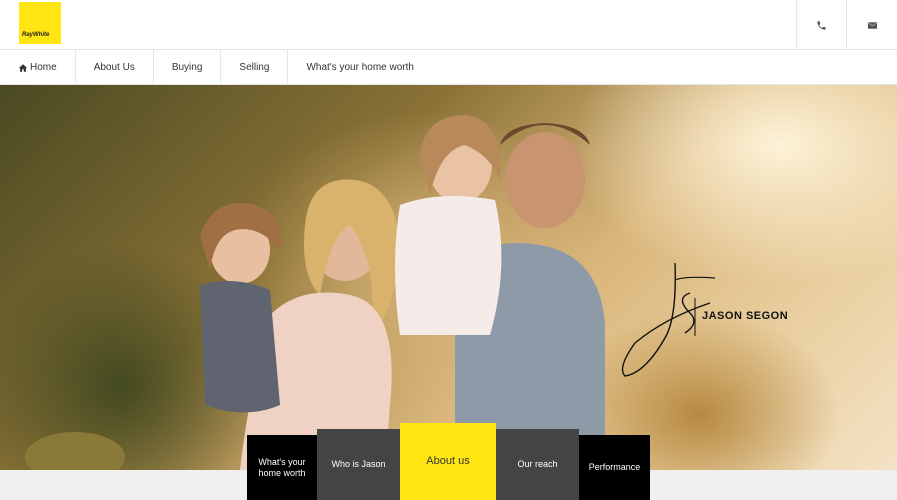 The width and height of the screenshot is (897, 500). I want to click on phone-button, so click(821, 25).